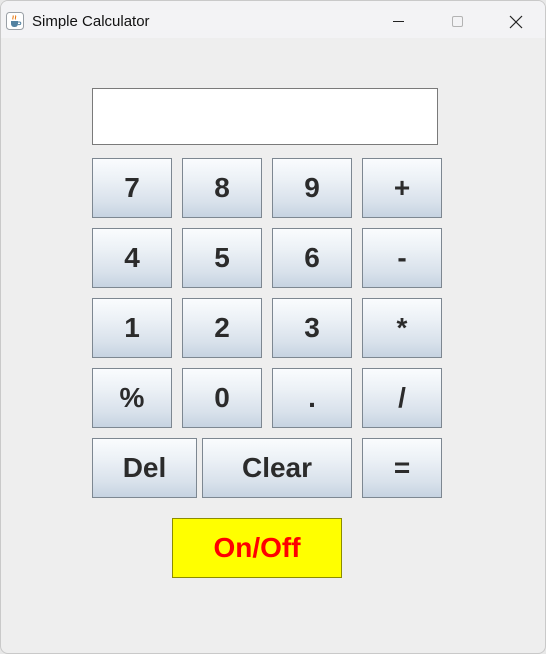 The height and width of the screenshot is (654, 546). Describe the element at coordinates (144, 468) in the screenshot. I see `delete-button: Del` at that location.